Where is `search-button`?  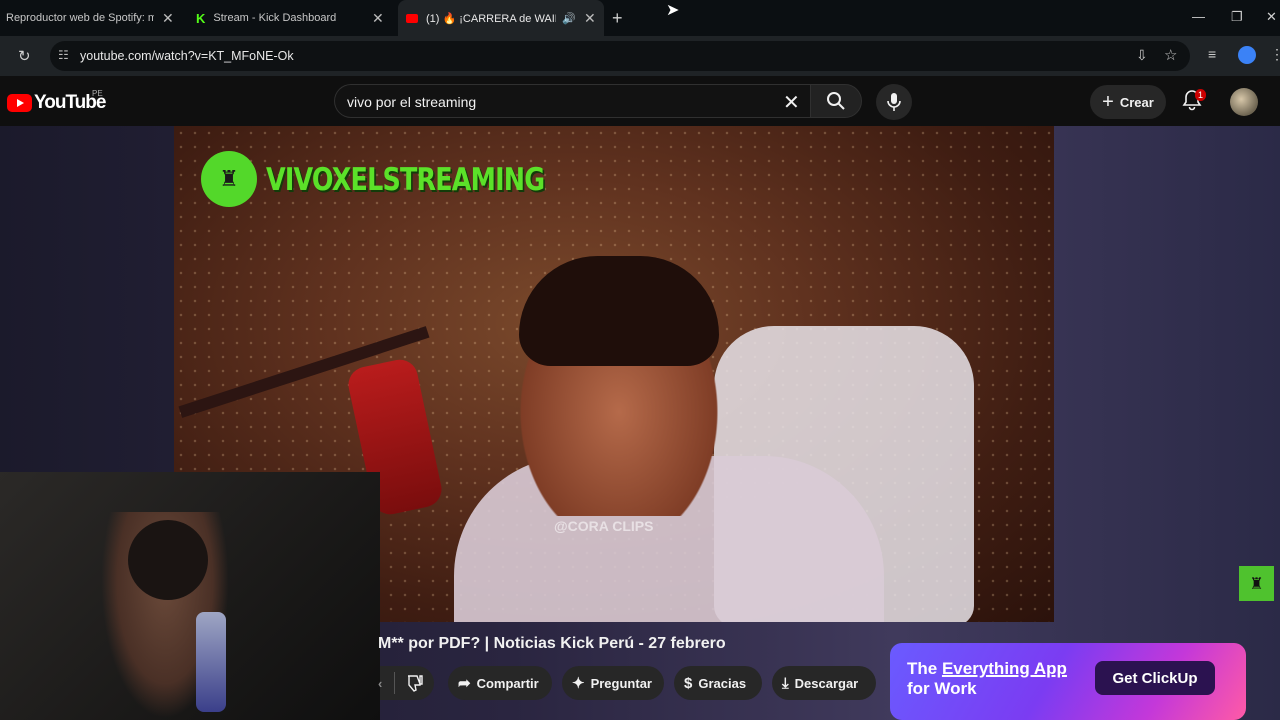 search-button is located at coordinates (836, 101).